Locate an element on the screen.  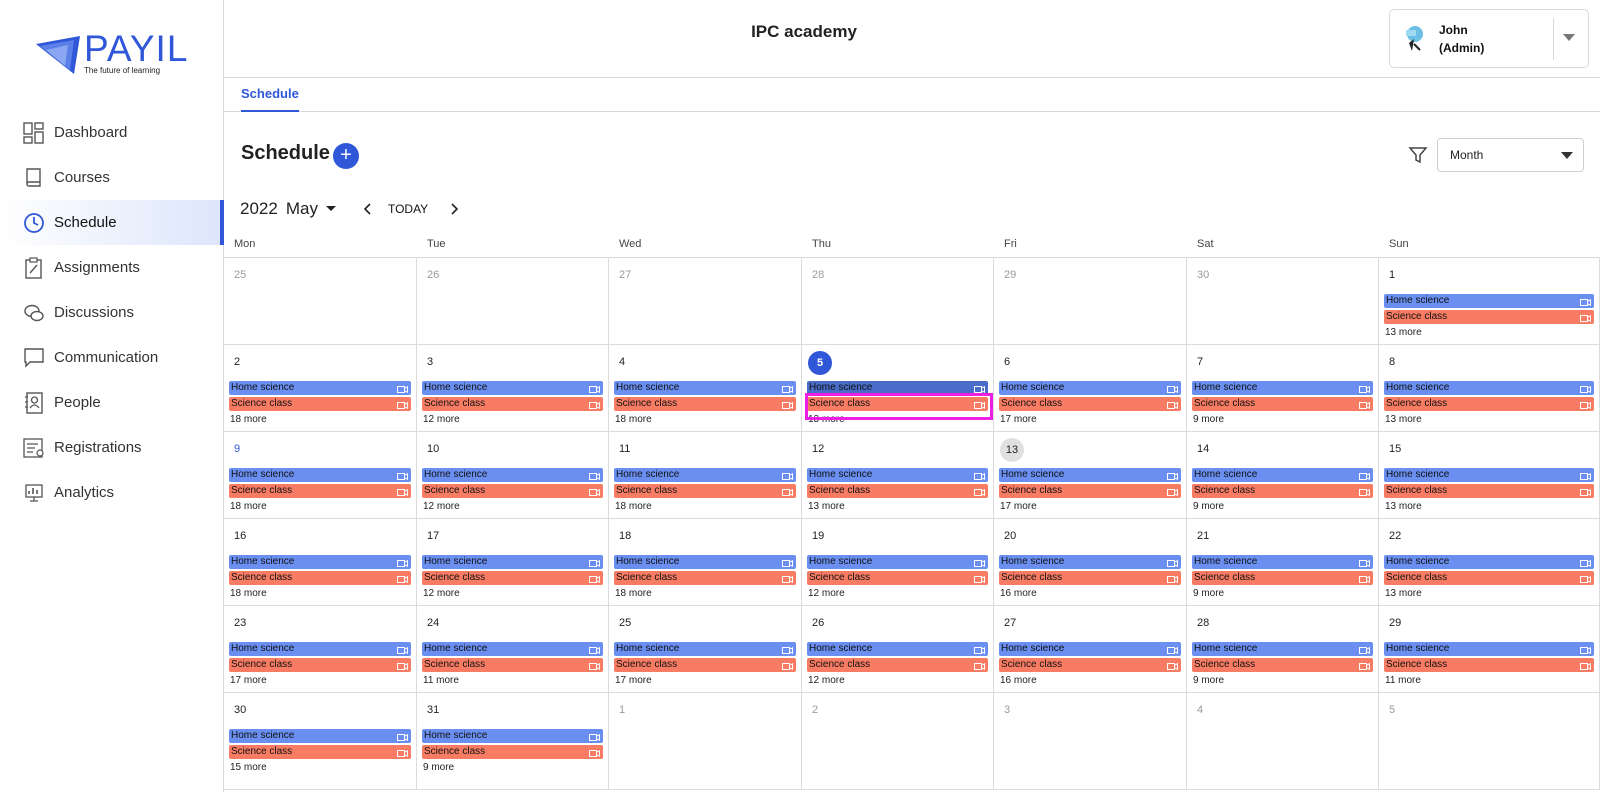
day-number: 17 is located at coordinates (439, 541).